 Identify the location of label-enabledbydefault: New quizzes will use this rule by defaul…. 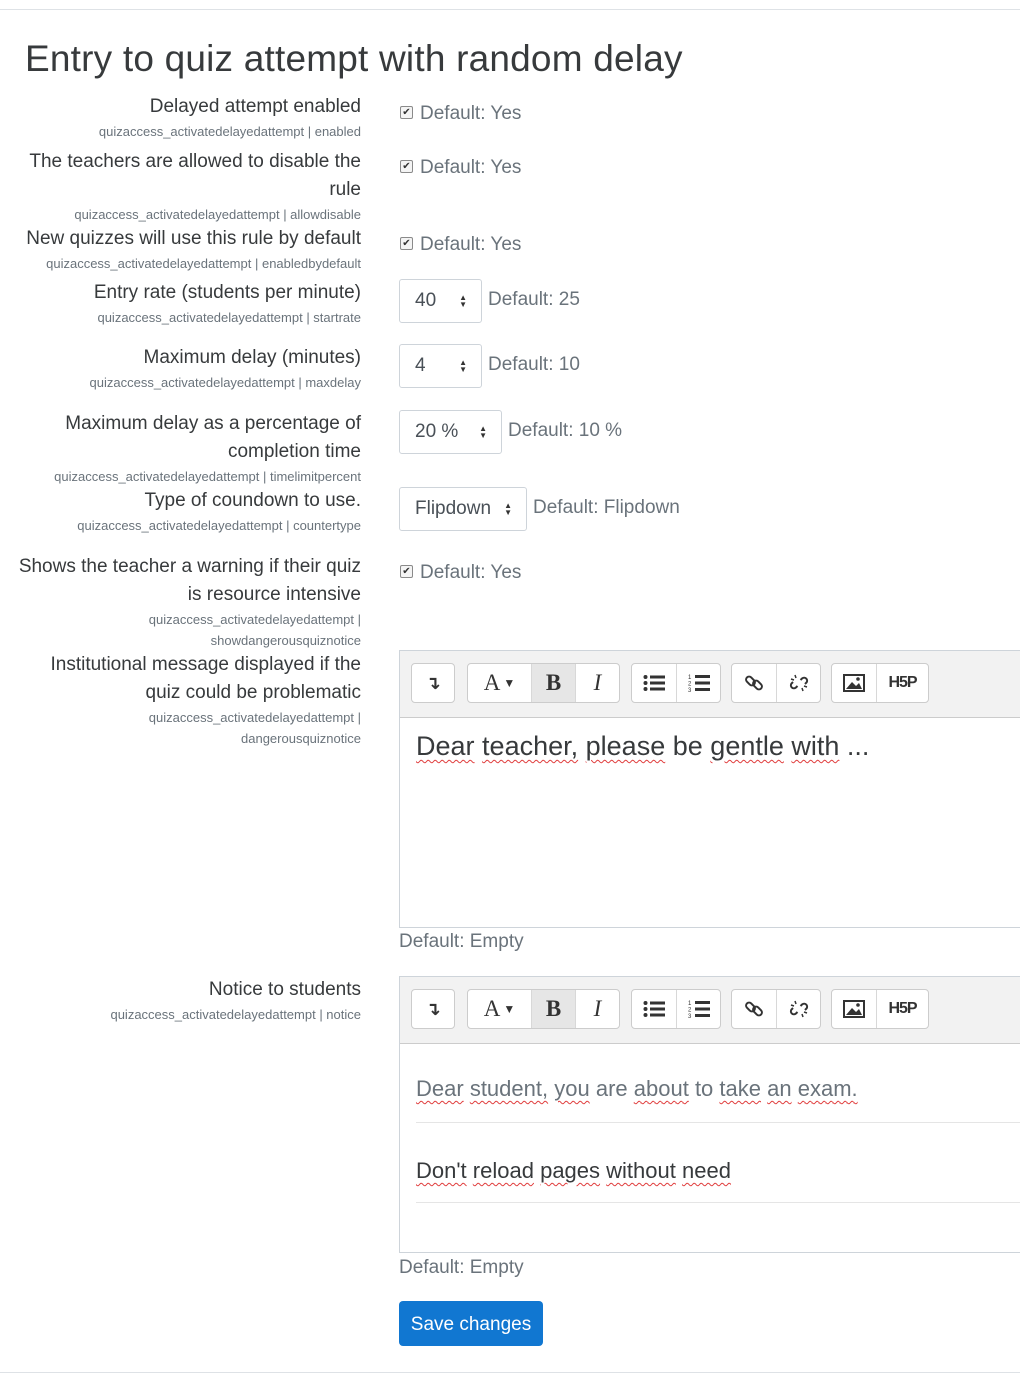
(193, 238).